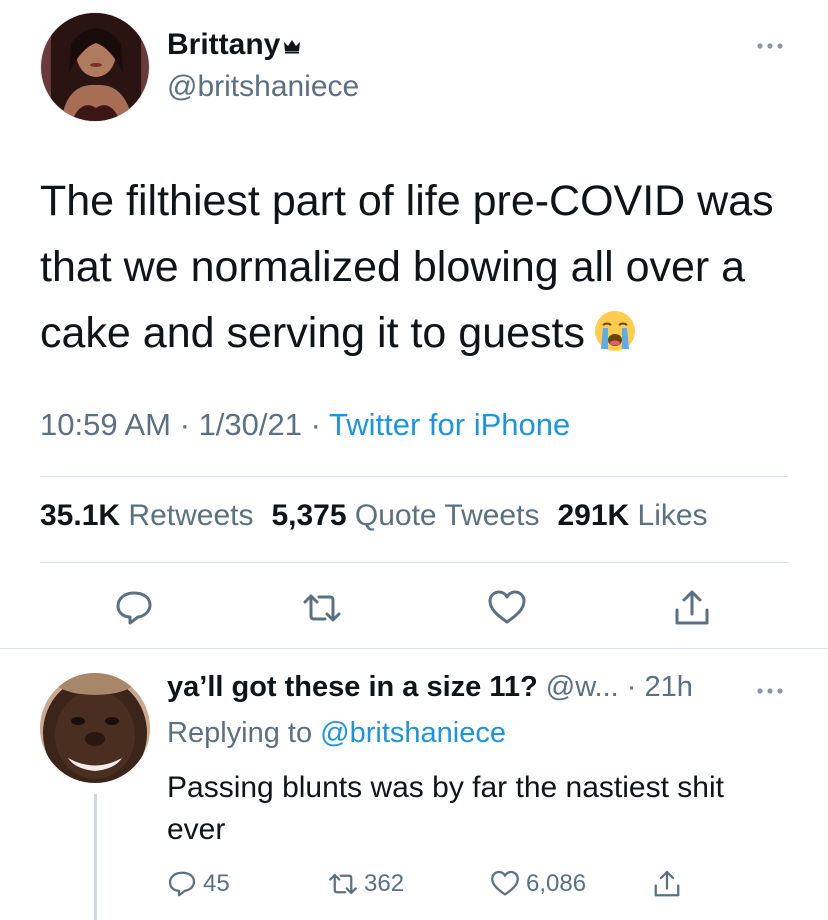 The width and height of the screenshot is (828, 920). I want to click on likes-label: Likes, so click(672, 515).